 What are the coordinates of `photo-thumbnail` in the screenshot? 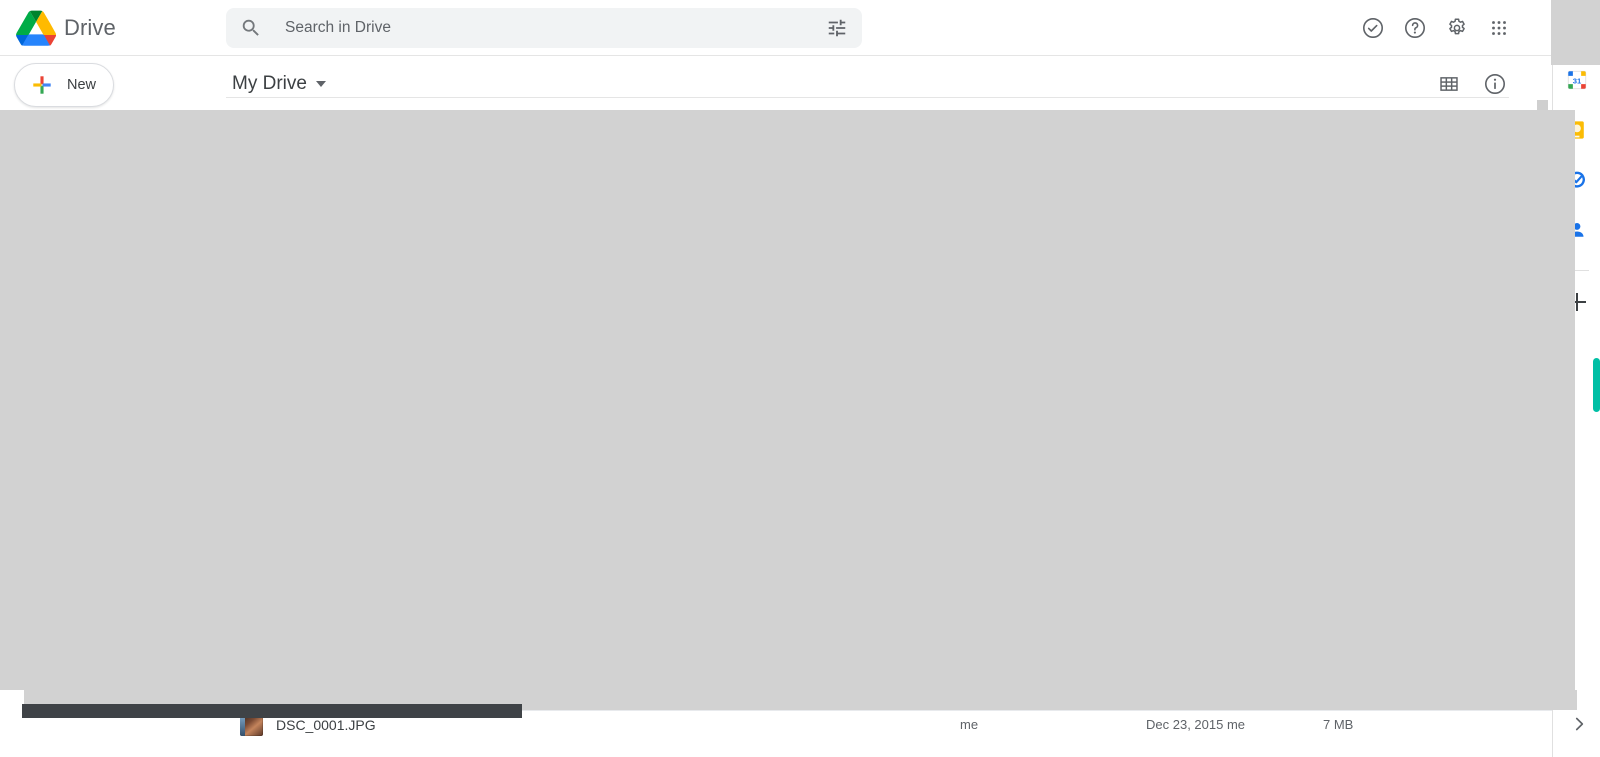 It's located at (251, 725).